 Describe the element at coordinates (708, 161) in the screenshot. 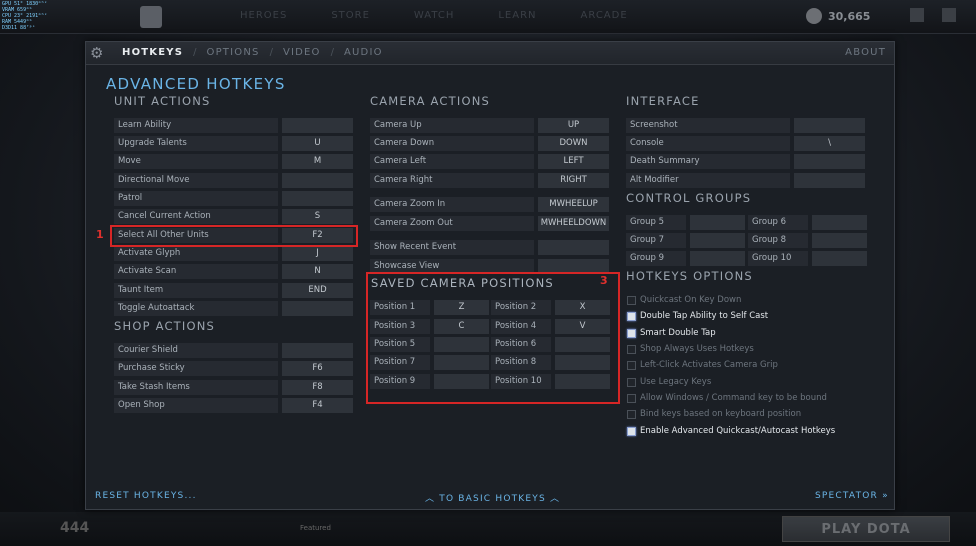

I see `hotkey-label: Death Summary` at that location.